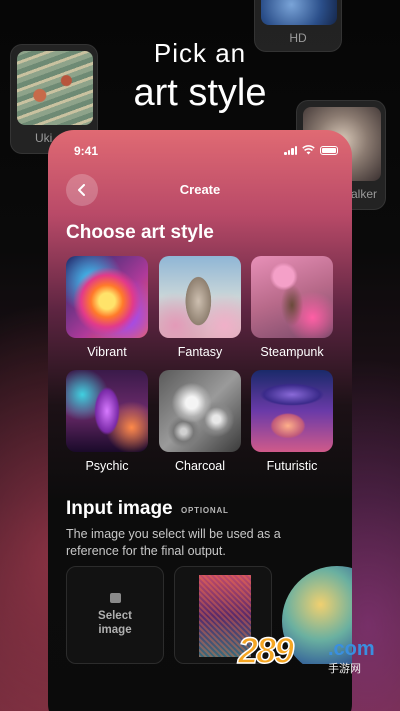 Image resolution: width=400 pixels, height=711 pixels. I want to click on style-name: Steampunk, so click(292, 352).